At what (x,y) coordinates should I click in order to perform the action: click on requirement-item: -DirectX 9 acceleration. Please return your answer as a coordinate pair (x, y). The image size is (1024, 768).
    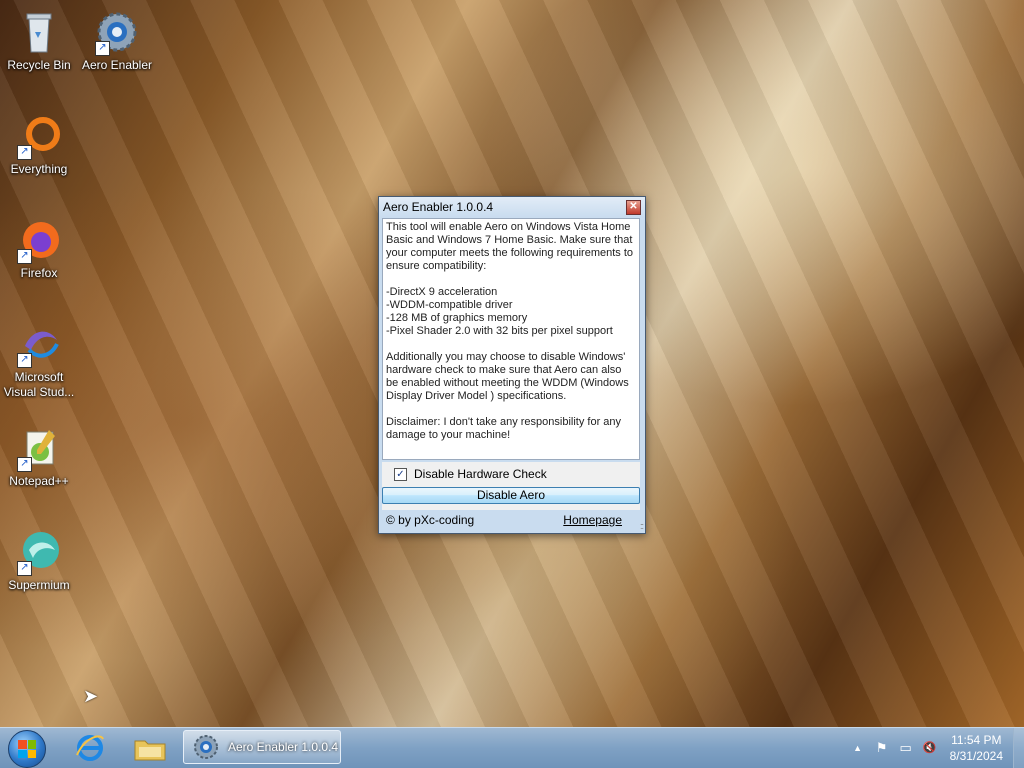
    Looking at the image, I should click on (442, 292).